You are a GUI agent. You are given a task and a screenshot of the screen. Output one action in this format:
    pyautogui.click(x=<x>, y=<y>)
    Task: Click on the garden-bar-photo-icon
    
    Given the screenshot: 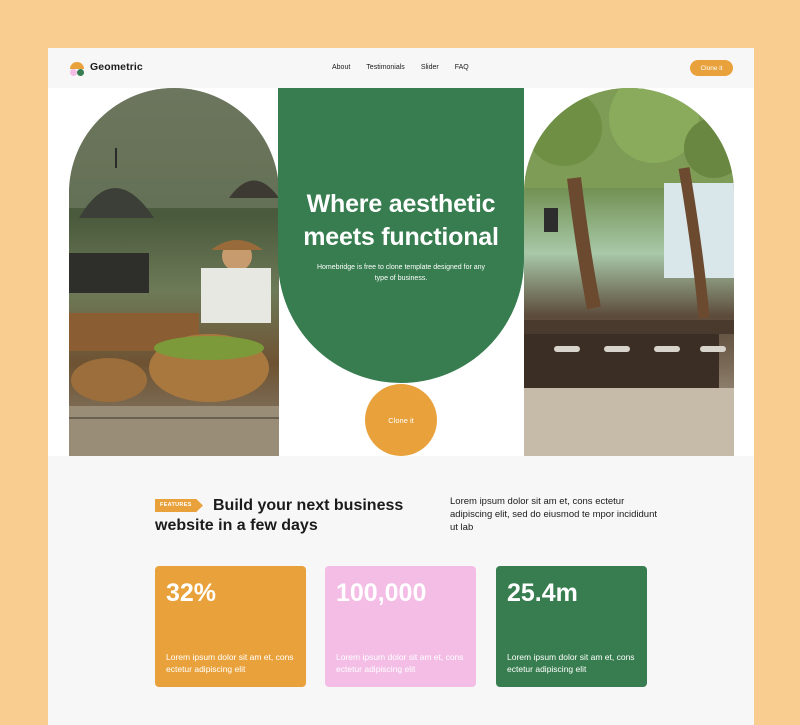 What is the action you would take?
    pyautogui.click(x=629, y=272)
    